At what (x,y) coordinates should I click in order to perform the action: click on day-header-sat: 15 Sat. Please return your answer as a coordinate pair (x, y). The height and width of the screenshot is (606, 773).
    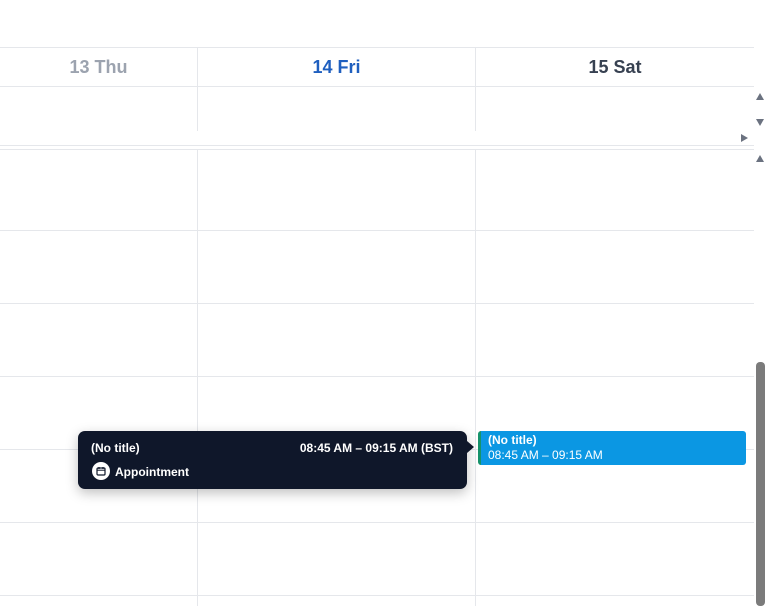
    Looking at the image, I should click on (615, 67).